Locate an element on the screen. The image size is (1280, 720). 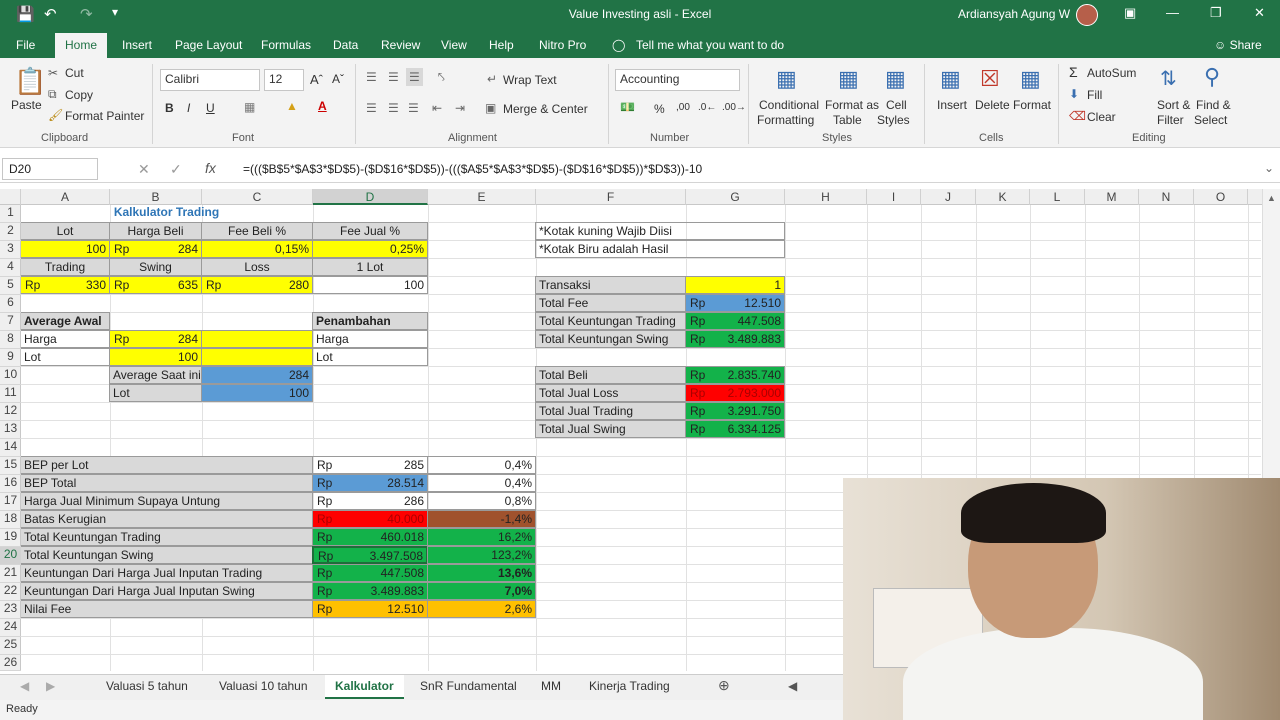
cell: 1 Lot is located at coordinates (370, 267).